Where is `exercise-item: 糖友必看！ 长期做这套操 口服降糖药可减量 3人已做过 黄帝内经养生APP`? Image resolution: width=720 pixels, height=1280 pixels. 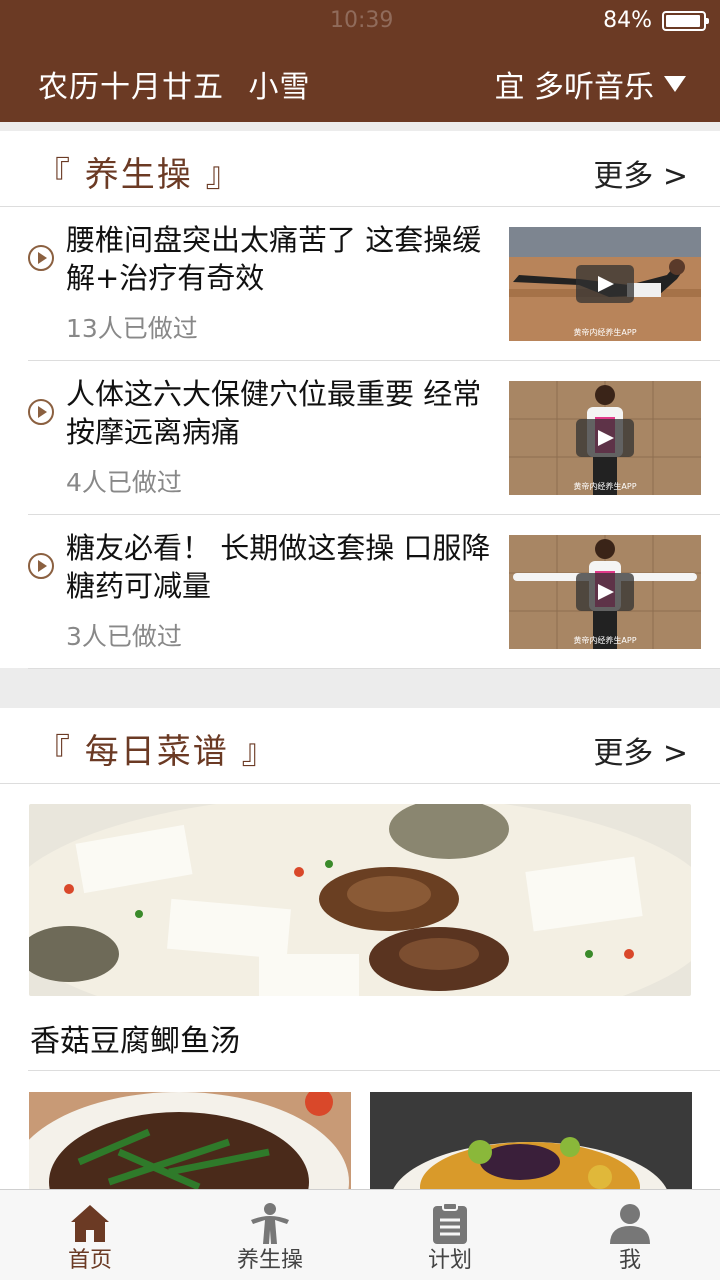
exercise-item: 糖友必看！ 长期做这套操 口服降糖药可减量 3人已做过 黄帝内经养生APP is located at coordinates (374, 592).